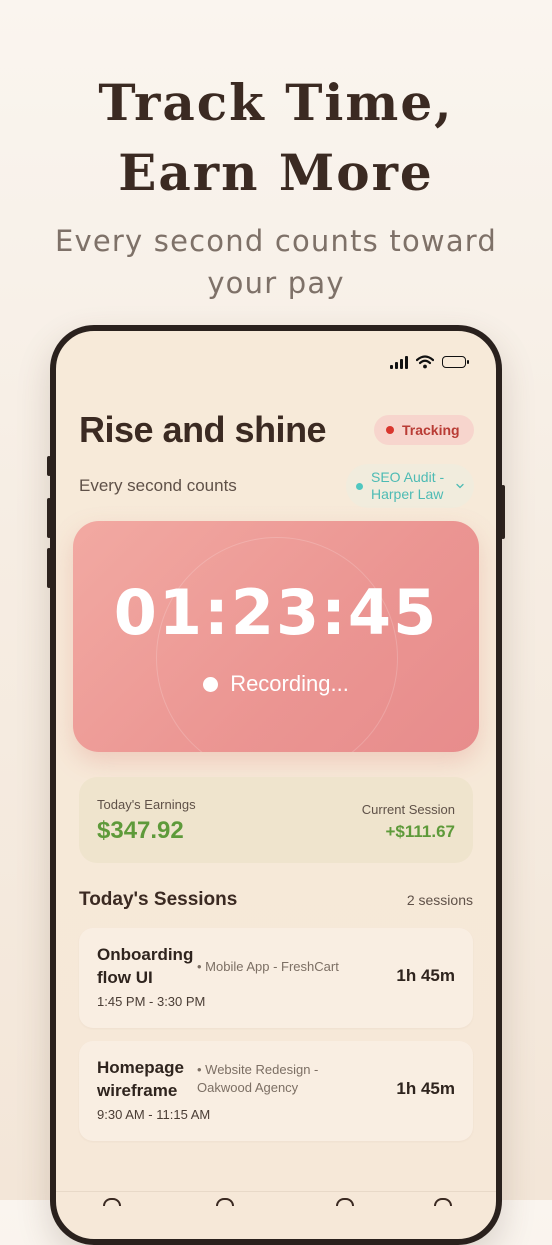 The image size is (552, 1245). What do you see at coordinates (439, 900) in the screenshot?
I see `sessions-count: 2 sessions` at bounding box center [439, 900].